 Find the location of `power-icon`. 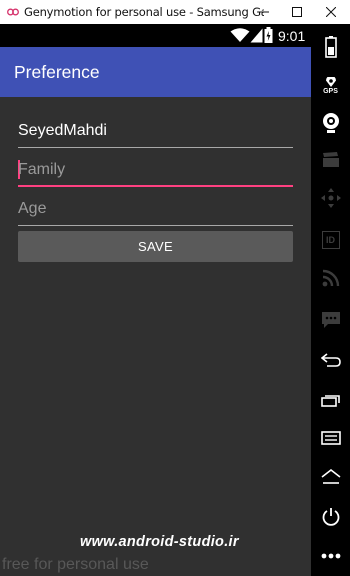

power-icon is located at coordinates (330, 517).